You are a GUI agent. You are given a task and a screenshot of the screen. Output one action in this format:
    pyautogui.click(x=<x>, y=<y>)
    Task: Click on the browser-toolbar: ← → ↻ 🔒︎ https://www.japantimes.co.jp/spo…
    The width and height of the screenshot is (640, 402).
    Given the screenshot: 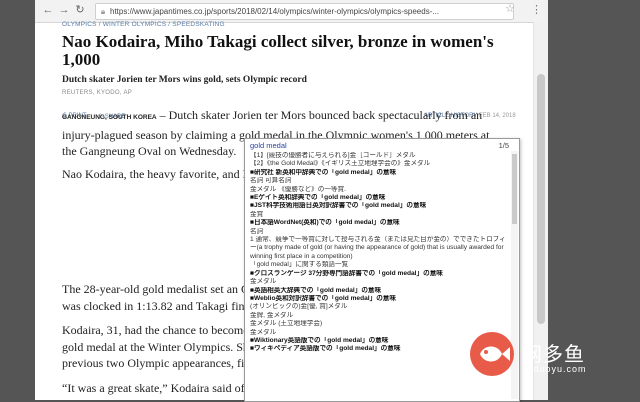 What is the action you would take?
    pyautogui.click(x=291, y=11)
    